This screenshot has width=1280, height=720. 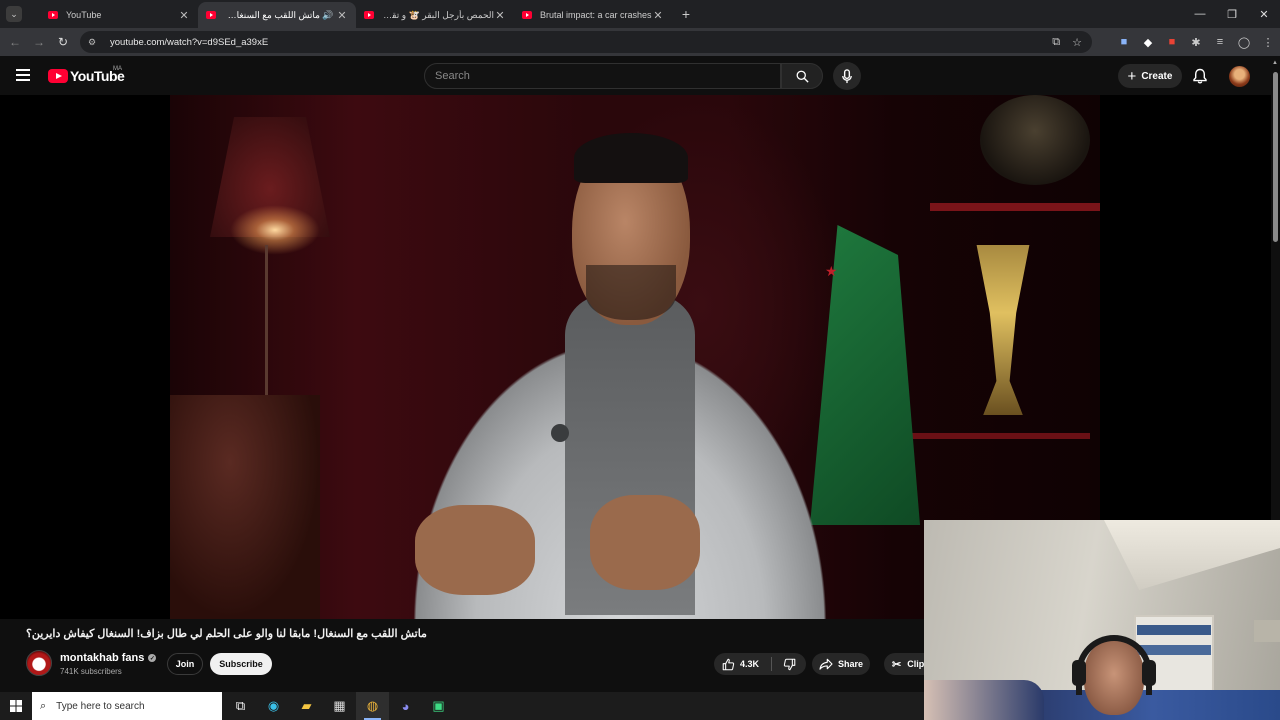 What do you see at coordinates (39, 42) in the screenshot?
I see `forward-arrow-icon: →` at bounding box center [39, 42].